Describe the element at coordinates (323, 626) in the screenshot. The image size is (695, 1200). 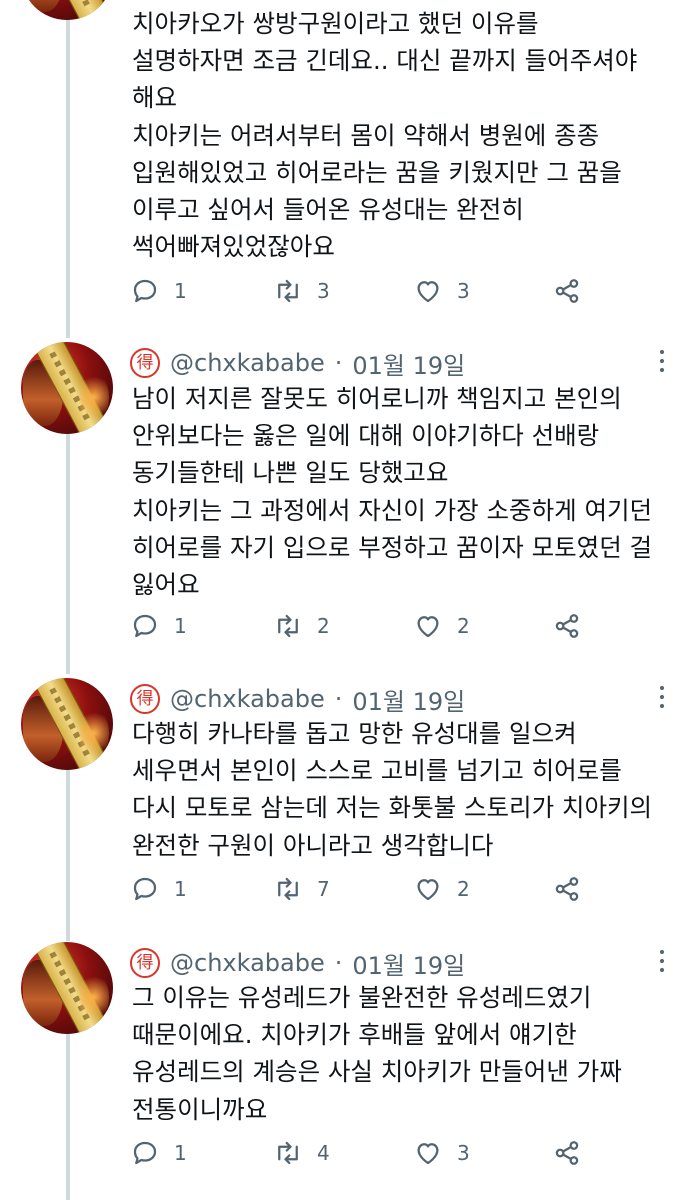
I see `retweet-count: 2` at that location.